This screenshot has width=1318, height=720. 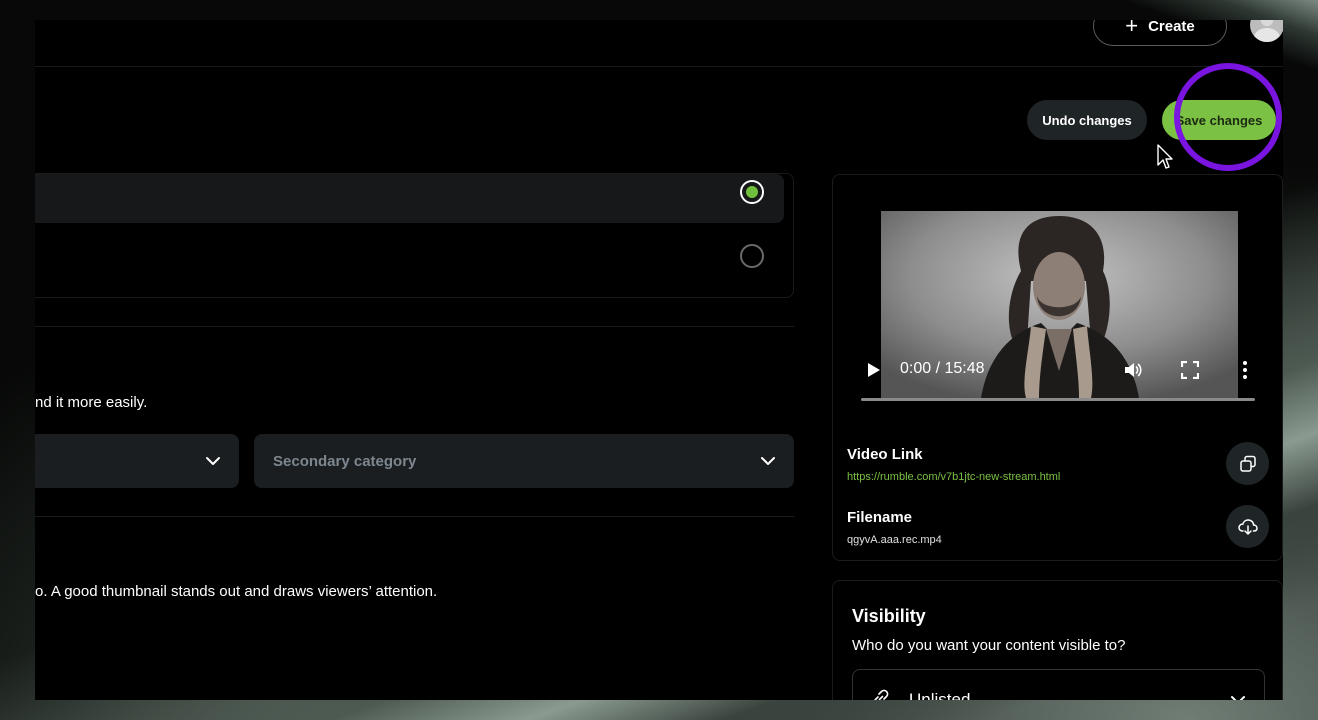 What do you see at coordinates (1132, 29) in the screenshot?
I see `plus-icon: +` at bounding box center [1132, 29].